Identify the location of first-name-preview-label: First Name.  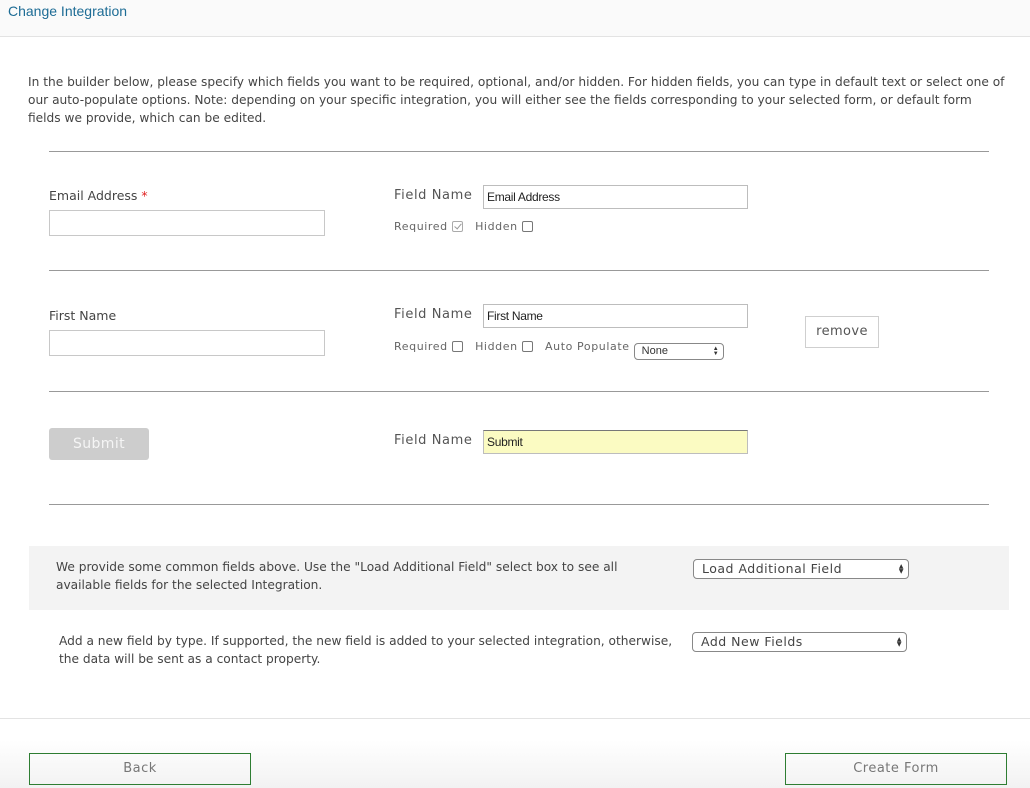
(83, 315).